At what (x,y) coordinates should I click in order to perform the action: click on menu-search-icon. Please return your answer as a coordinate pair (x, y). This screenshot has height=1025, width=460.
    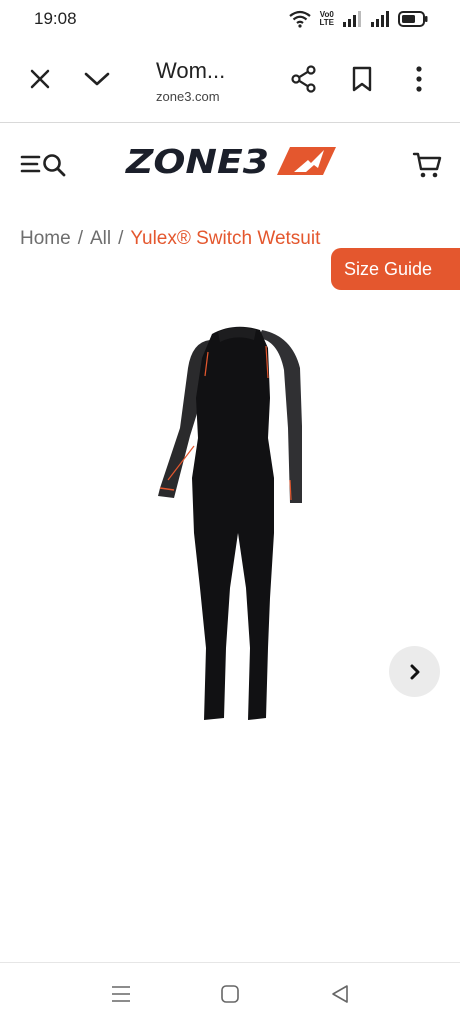
    Looking at the image, I should click on (44, 165).